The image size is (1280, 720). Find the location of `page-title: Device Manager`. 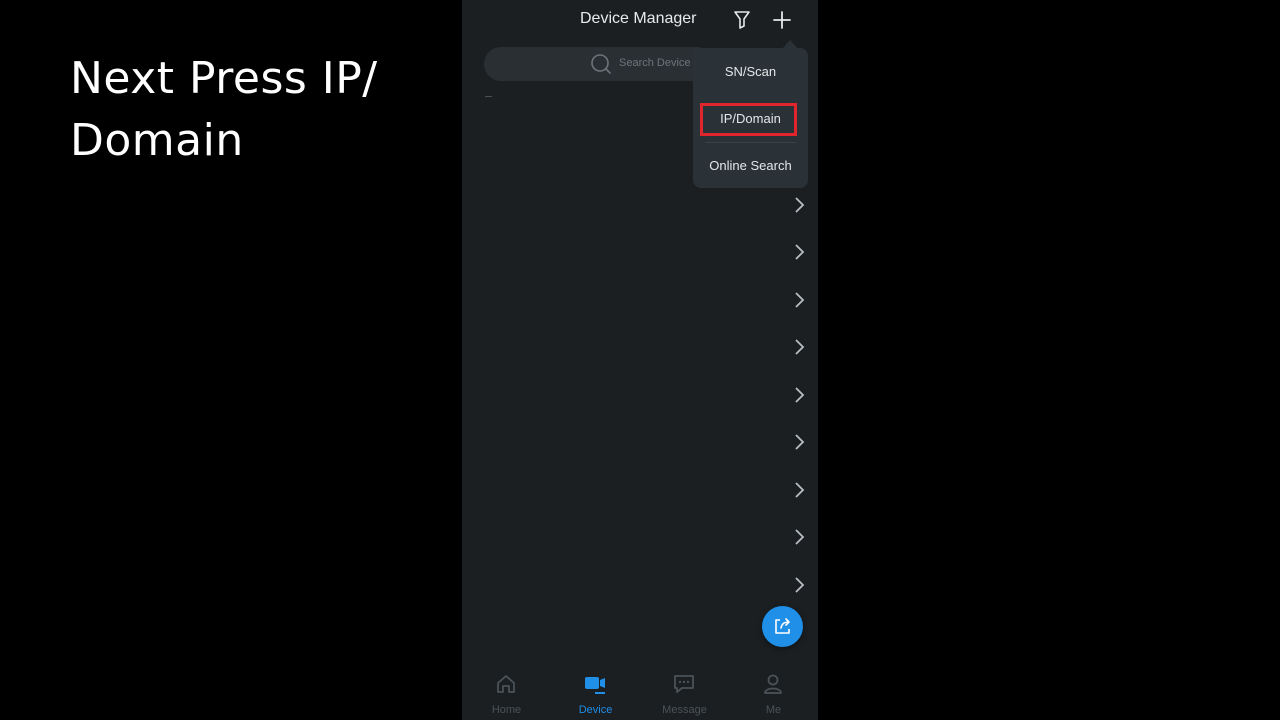

page-title: Device Manager is located at coordinates (638, 18).